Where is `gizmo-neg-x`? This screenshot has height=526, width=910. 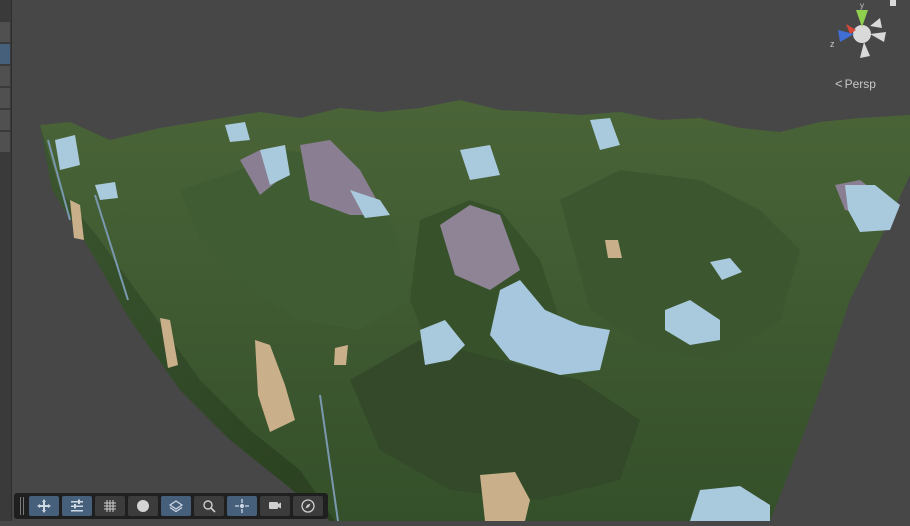
gizmo-neg-x is located at coordinates (878, 37).